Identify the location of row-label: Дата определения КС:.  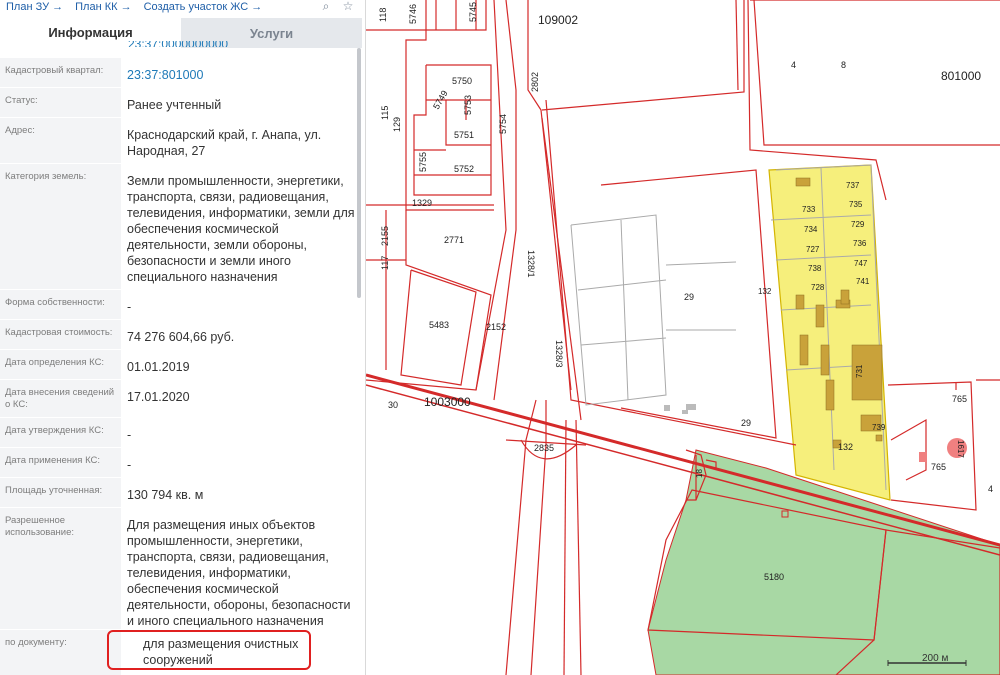
(60, 364).